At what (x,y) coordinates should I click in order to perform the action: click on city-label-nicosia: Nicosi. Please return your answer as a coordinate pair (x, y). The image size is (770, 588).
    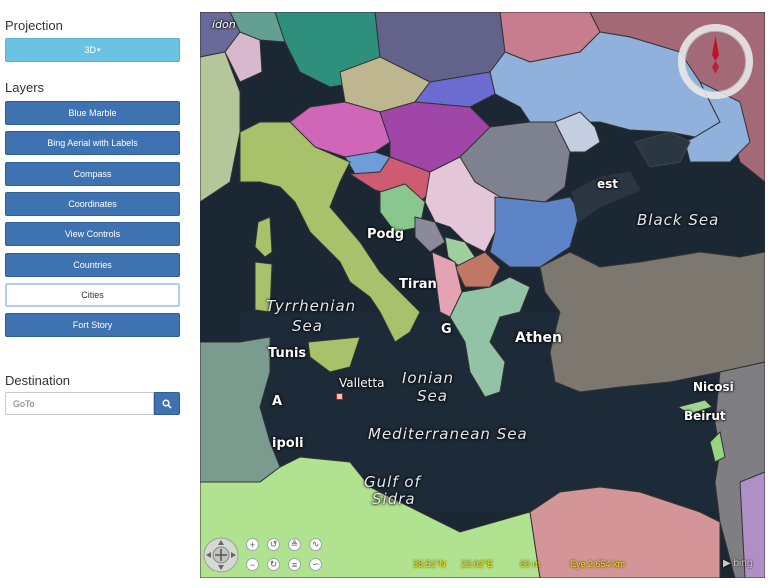
    Looking at the image, I should click on (713, 387).